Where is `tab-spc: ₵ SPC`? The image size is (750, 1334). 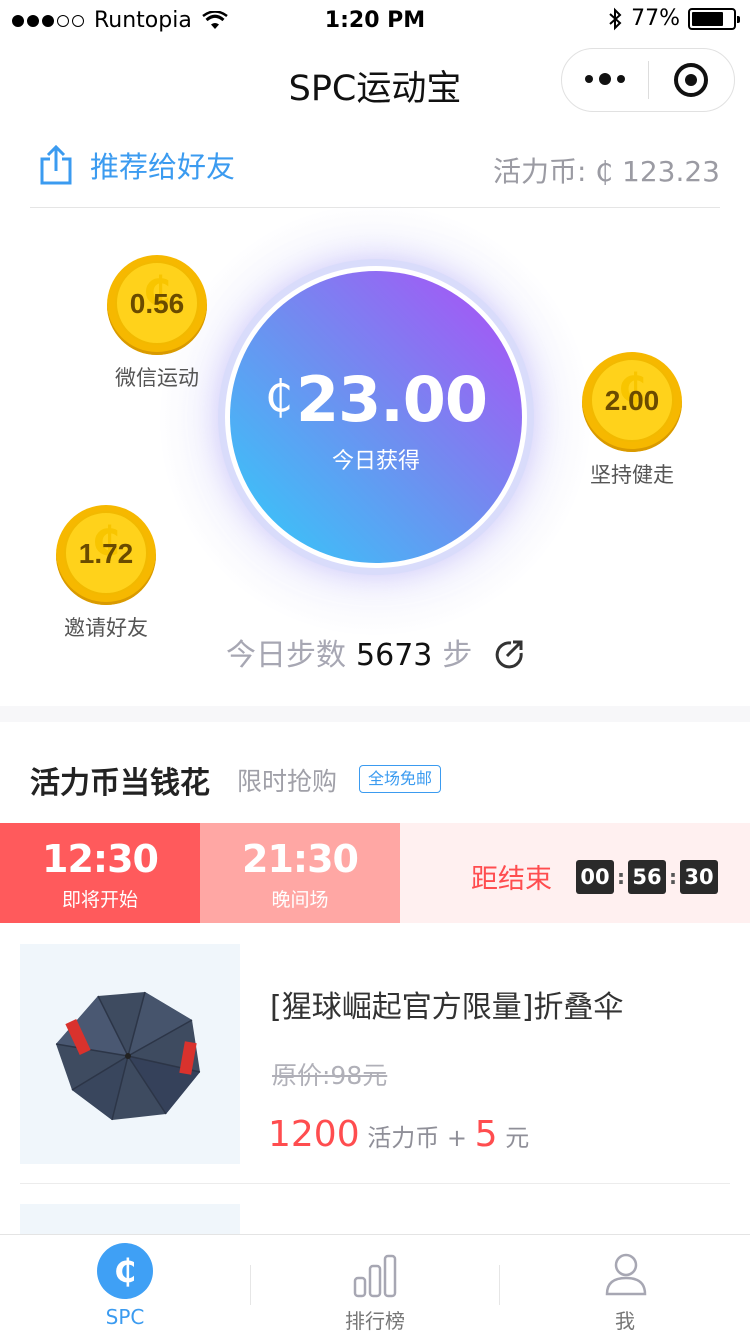 tab-spc: ₵ SPC is located at coordinates (125, 1284).